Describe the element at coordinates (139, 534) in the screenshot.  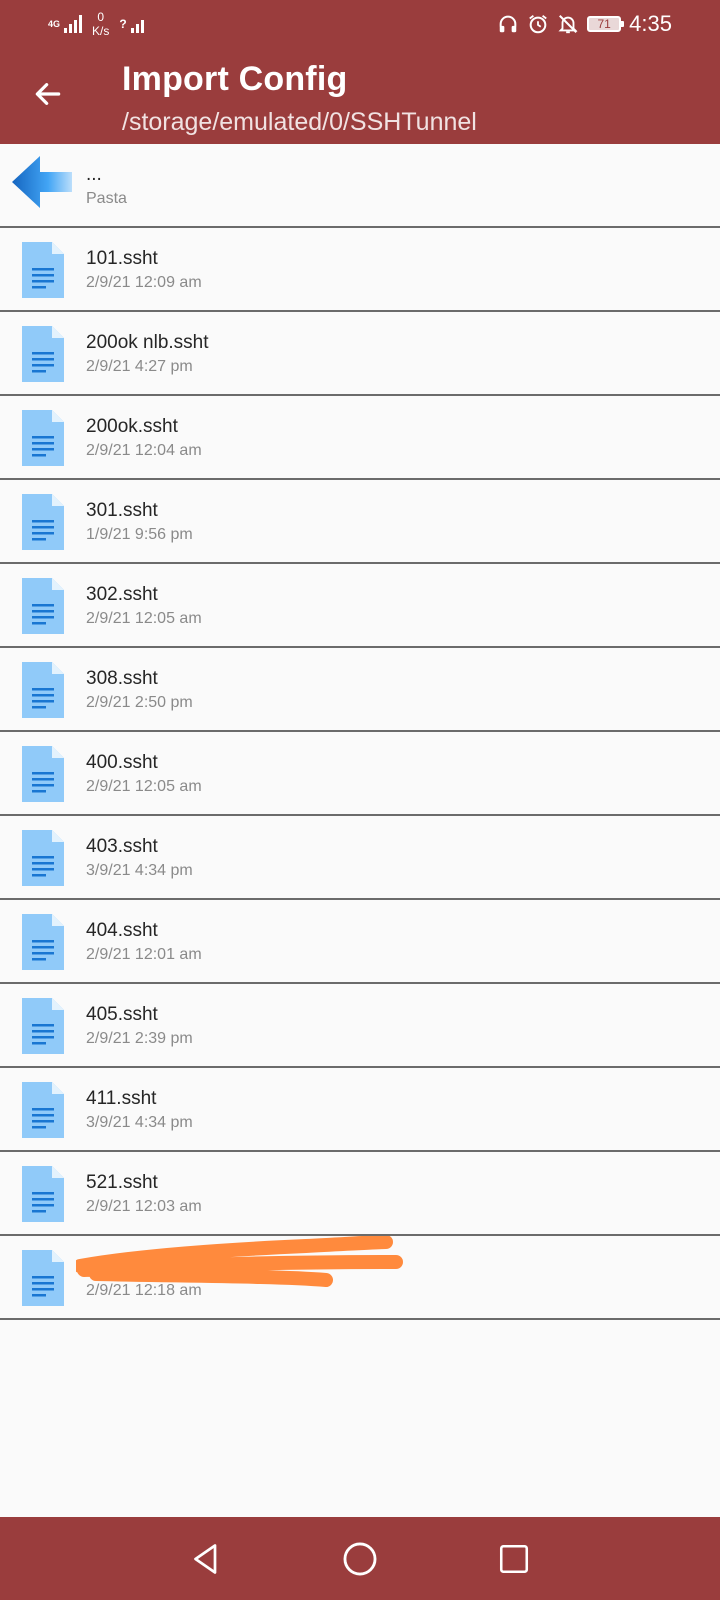
I see `file-date: 1/9/21 9:56 pm` at that location.